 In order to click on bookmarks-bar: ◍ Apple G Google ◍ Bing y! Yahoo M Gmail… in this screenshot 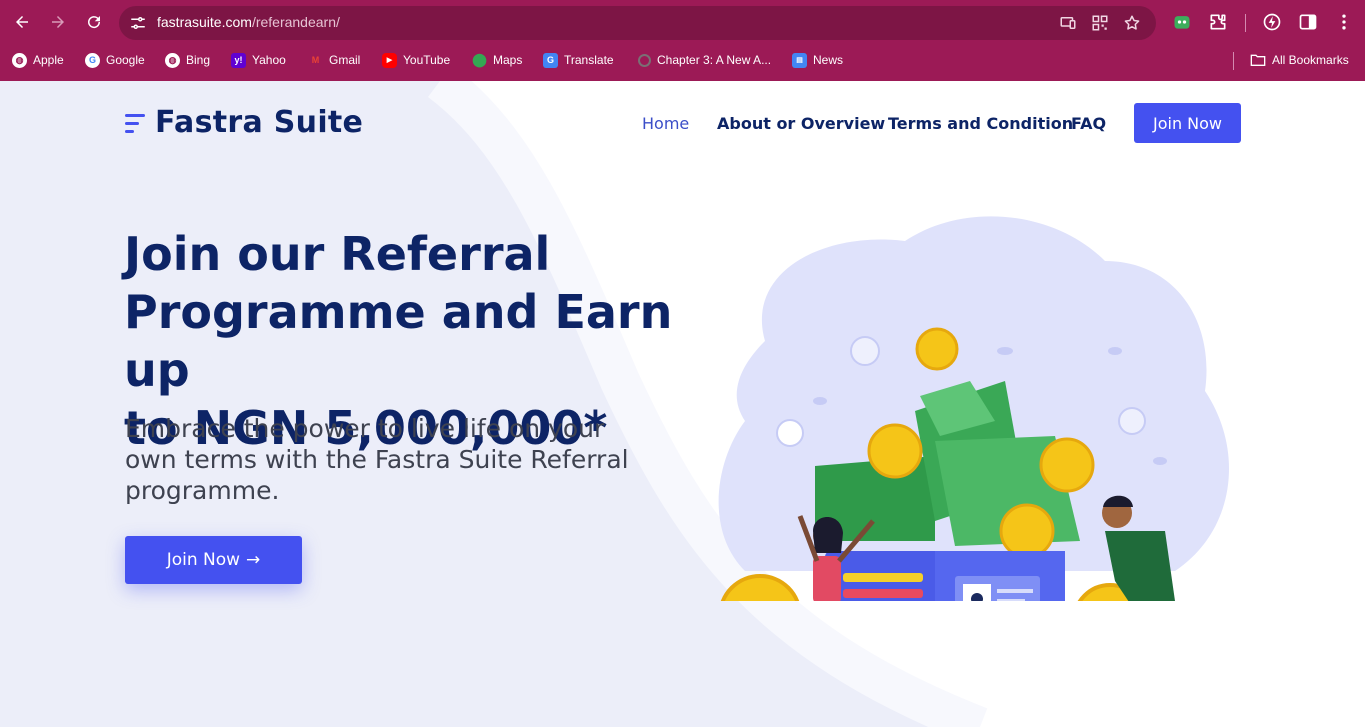, I will do `click(682, 60)`.